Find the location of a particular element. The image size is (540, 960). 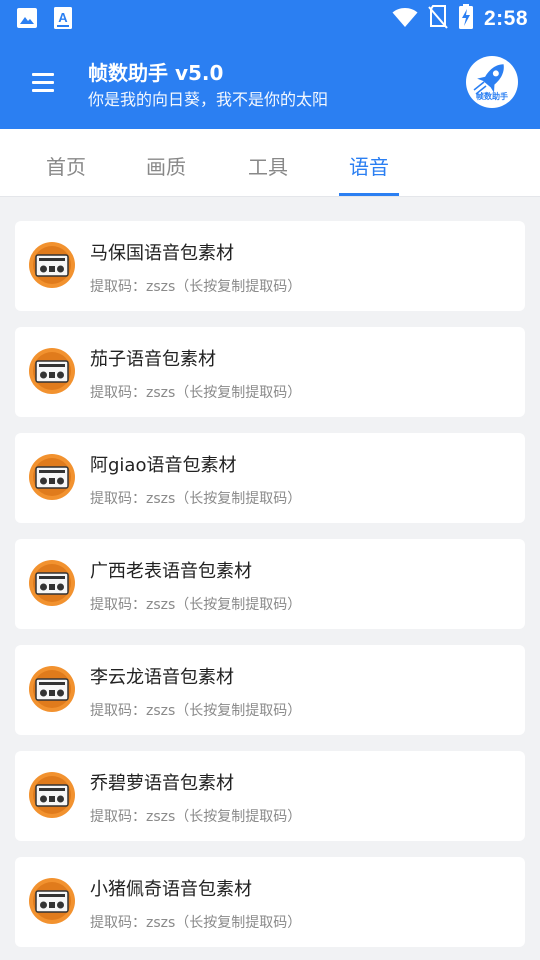

status-time: 2:58 is located at coordinates (505, 18).